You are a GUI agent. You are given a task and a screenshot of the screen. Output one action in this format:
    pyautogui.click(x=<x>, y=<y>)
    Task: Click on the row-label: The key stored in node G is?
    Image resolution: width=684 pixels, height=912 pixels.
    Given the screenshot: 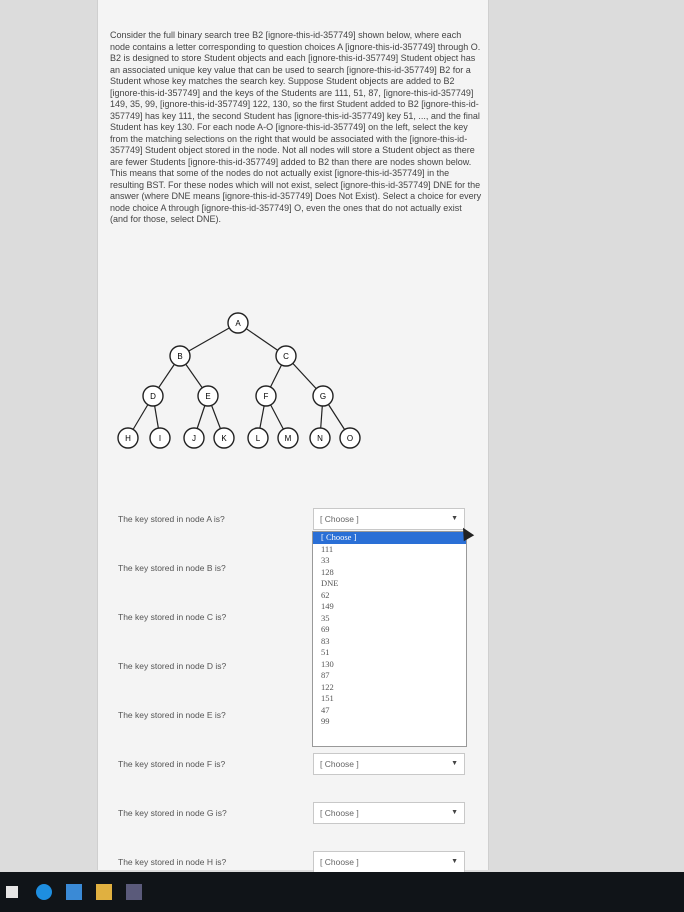 What is the action you would take?
    pyautogui.click(x=172, y=813)
    